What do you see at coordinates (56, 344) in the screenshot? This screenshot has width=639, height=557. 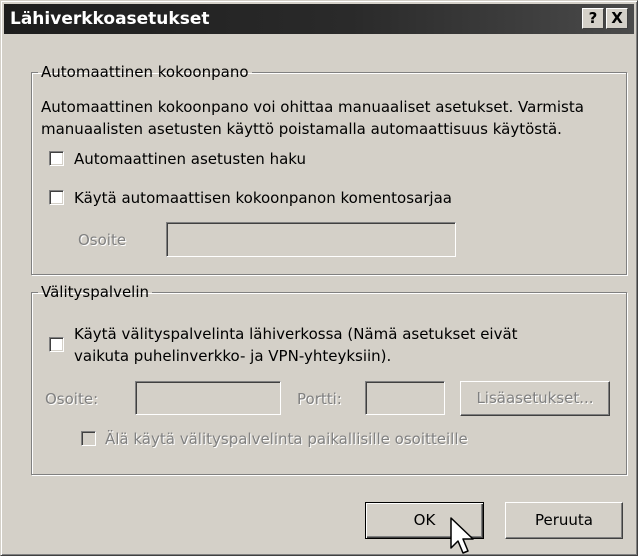 I see `use-proxy-checkbox` at bounding box center [56, 344].